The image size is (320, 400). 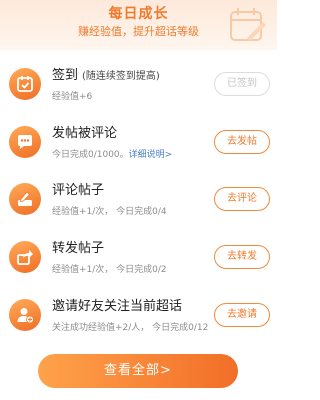 What do you see at coordinates (25, 84) in the screenshot?
I see `calendar-check-icon` at bounding box center [25, 84].